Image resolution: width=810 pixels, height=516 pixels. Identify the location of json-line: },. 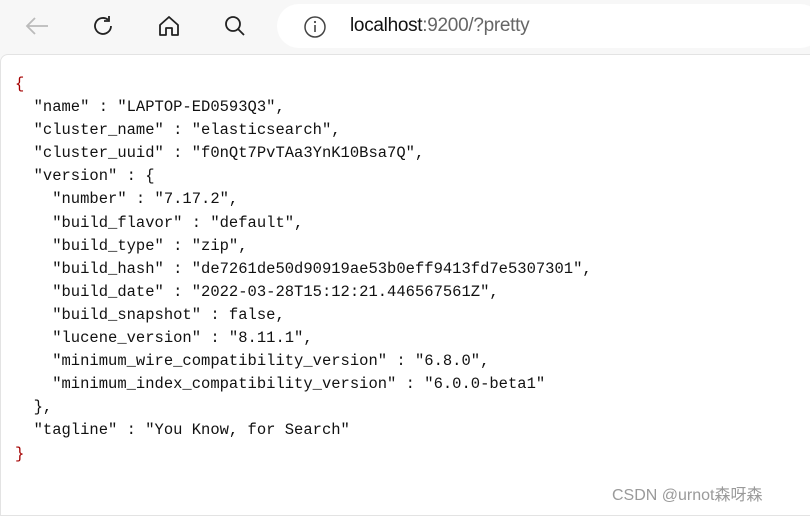
(34, 407).